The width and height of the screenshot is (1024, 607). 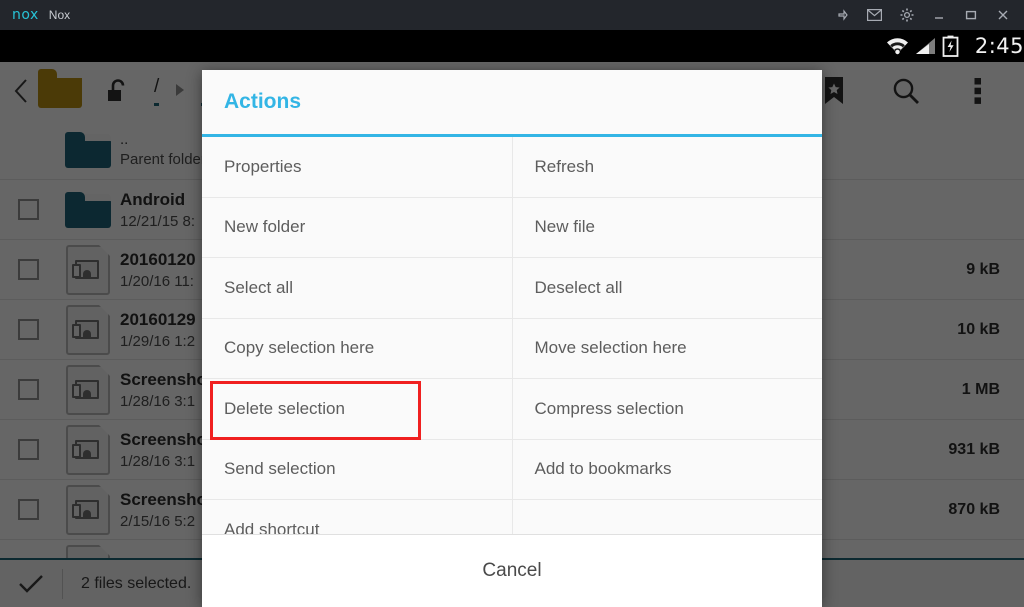 What do you see at coordinates (357, 409) in the screenshot?
I see `action-item: Delete selection` at bounding box center [357, 409].